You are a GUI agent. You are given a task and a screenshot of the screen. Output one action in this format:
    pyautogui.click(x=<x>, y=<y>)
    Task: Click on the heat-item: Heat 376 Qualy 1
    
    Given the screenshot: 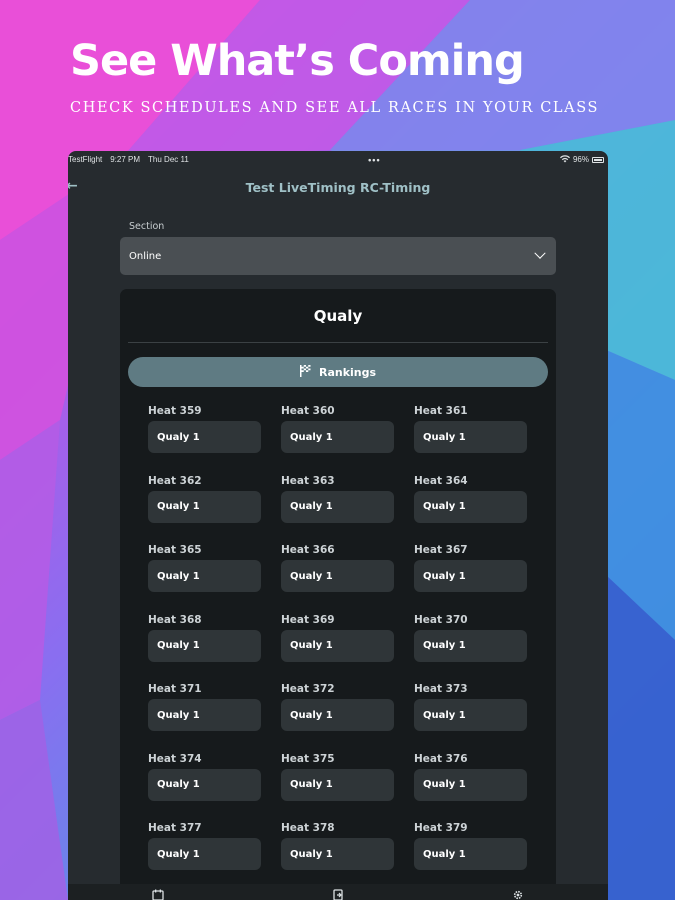 What is the action you would take?
    pyautogui.click(x=480, y=784)
    